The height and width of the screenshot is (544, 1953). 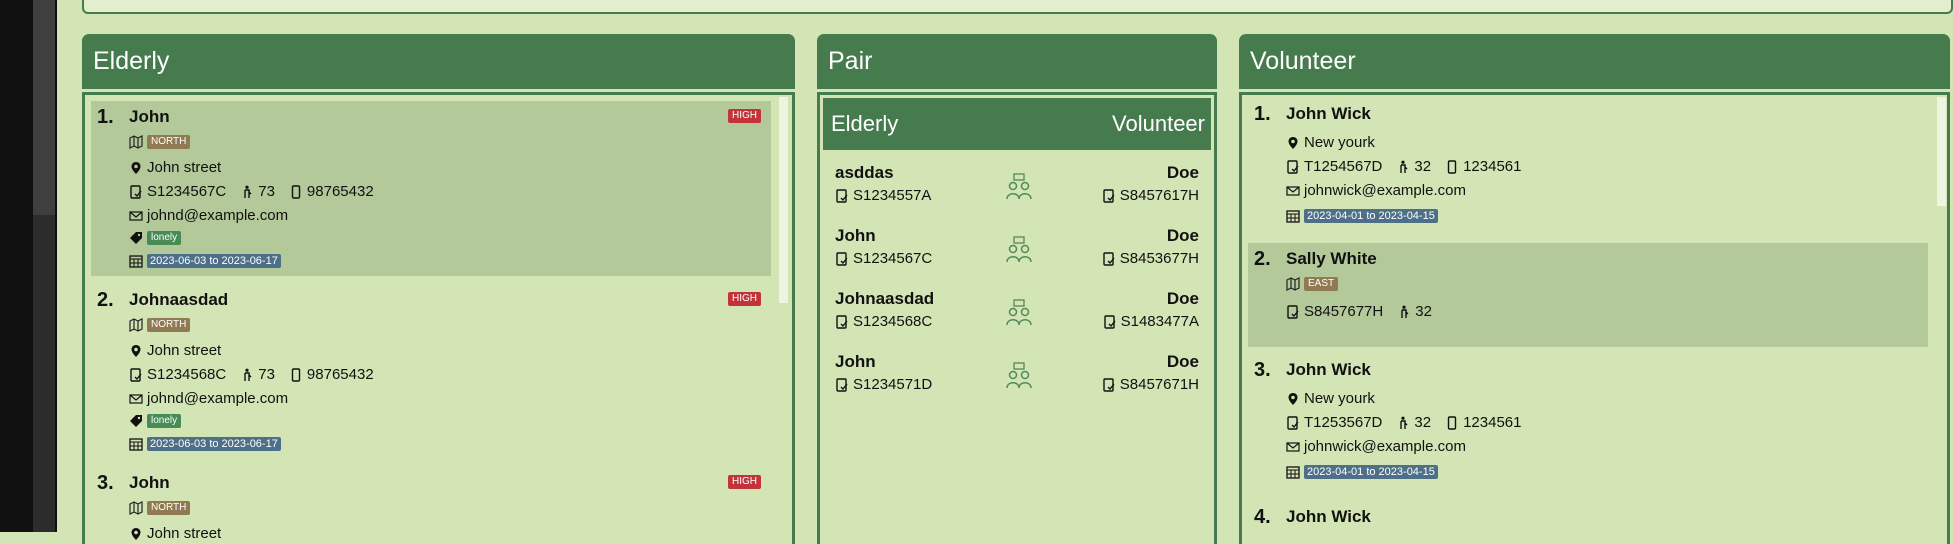 I want to click on sidebar-scroll-thumb, so click(x=44, y=107).